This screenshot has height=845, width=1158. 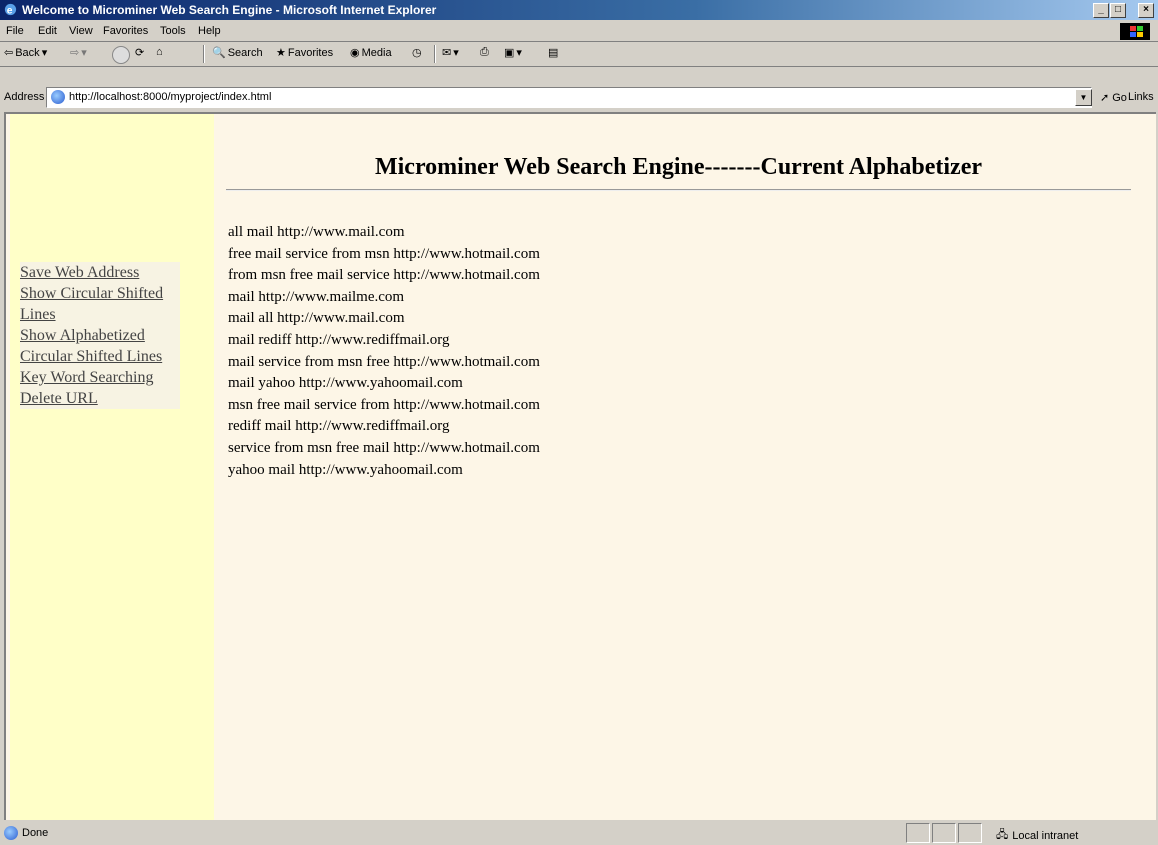 What do you see at coordinates (1113, 98) in the screenshot?
I see `go-button: ➚ Go` at bounding box center [1113, 98].